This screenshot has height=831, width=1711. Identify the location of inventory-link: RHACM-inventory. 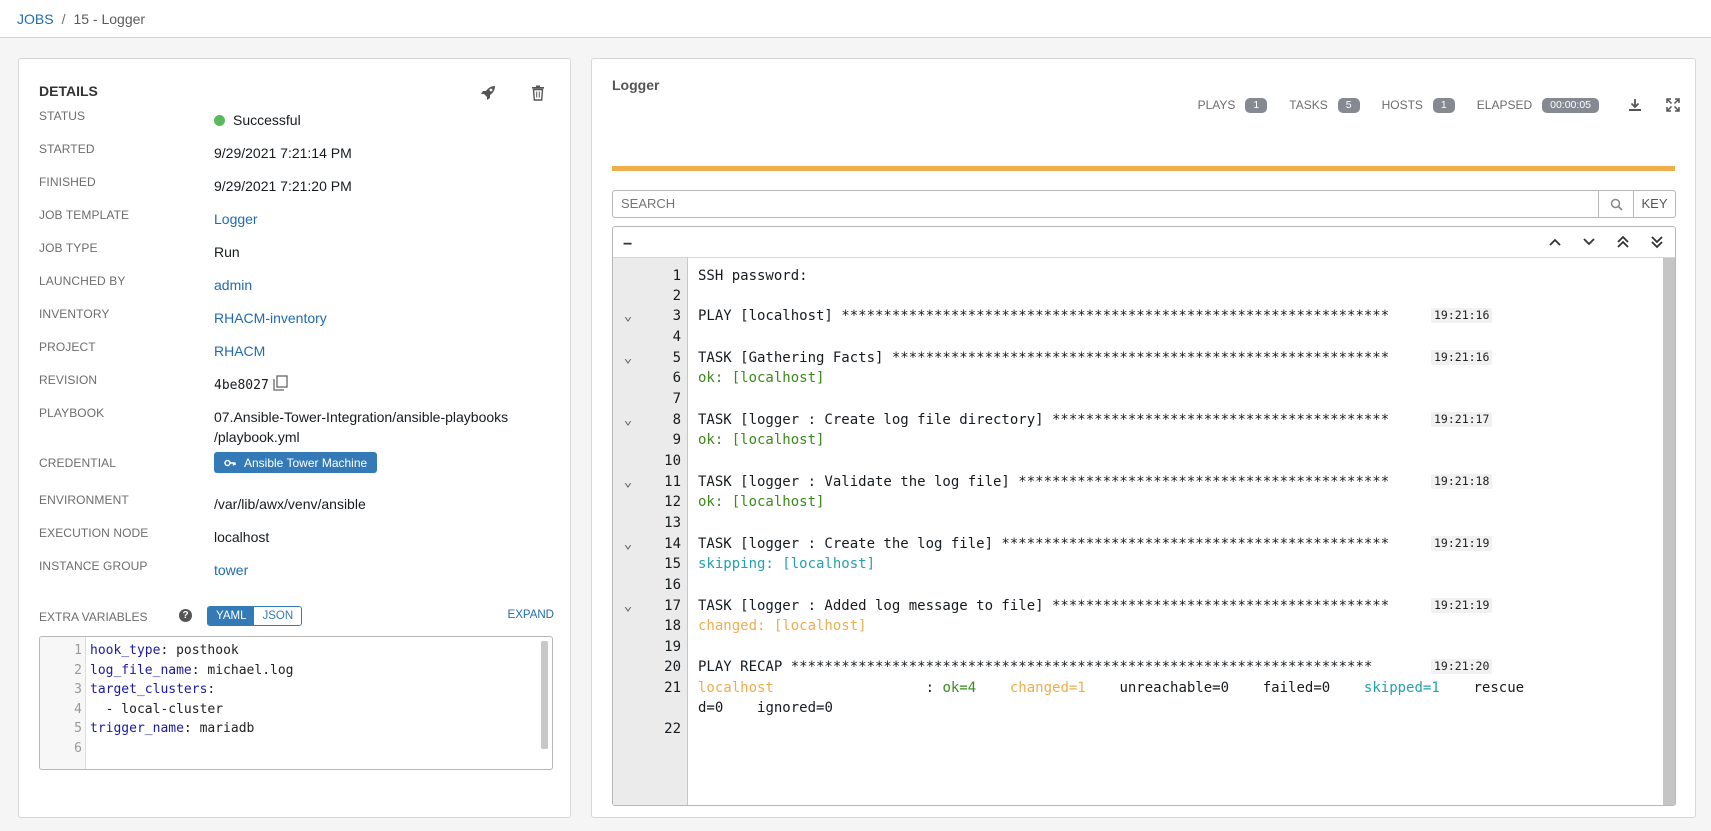
(379, 318).